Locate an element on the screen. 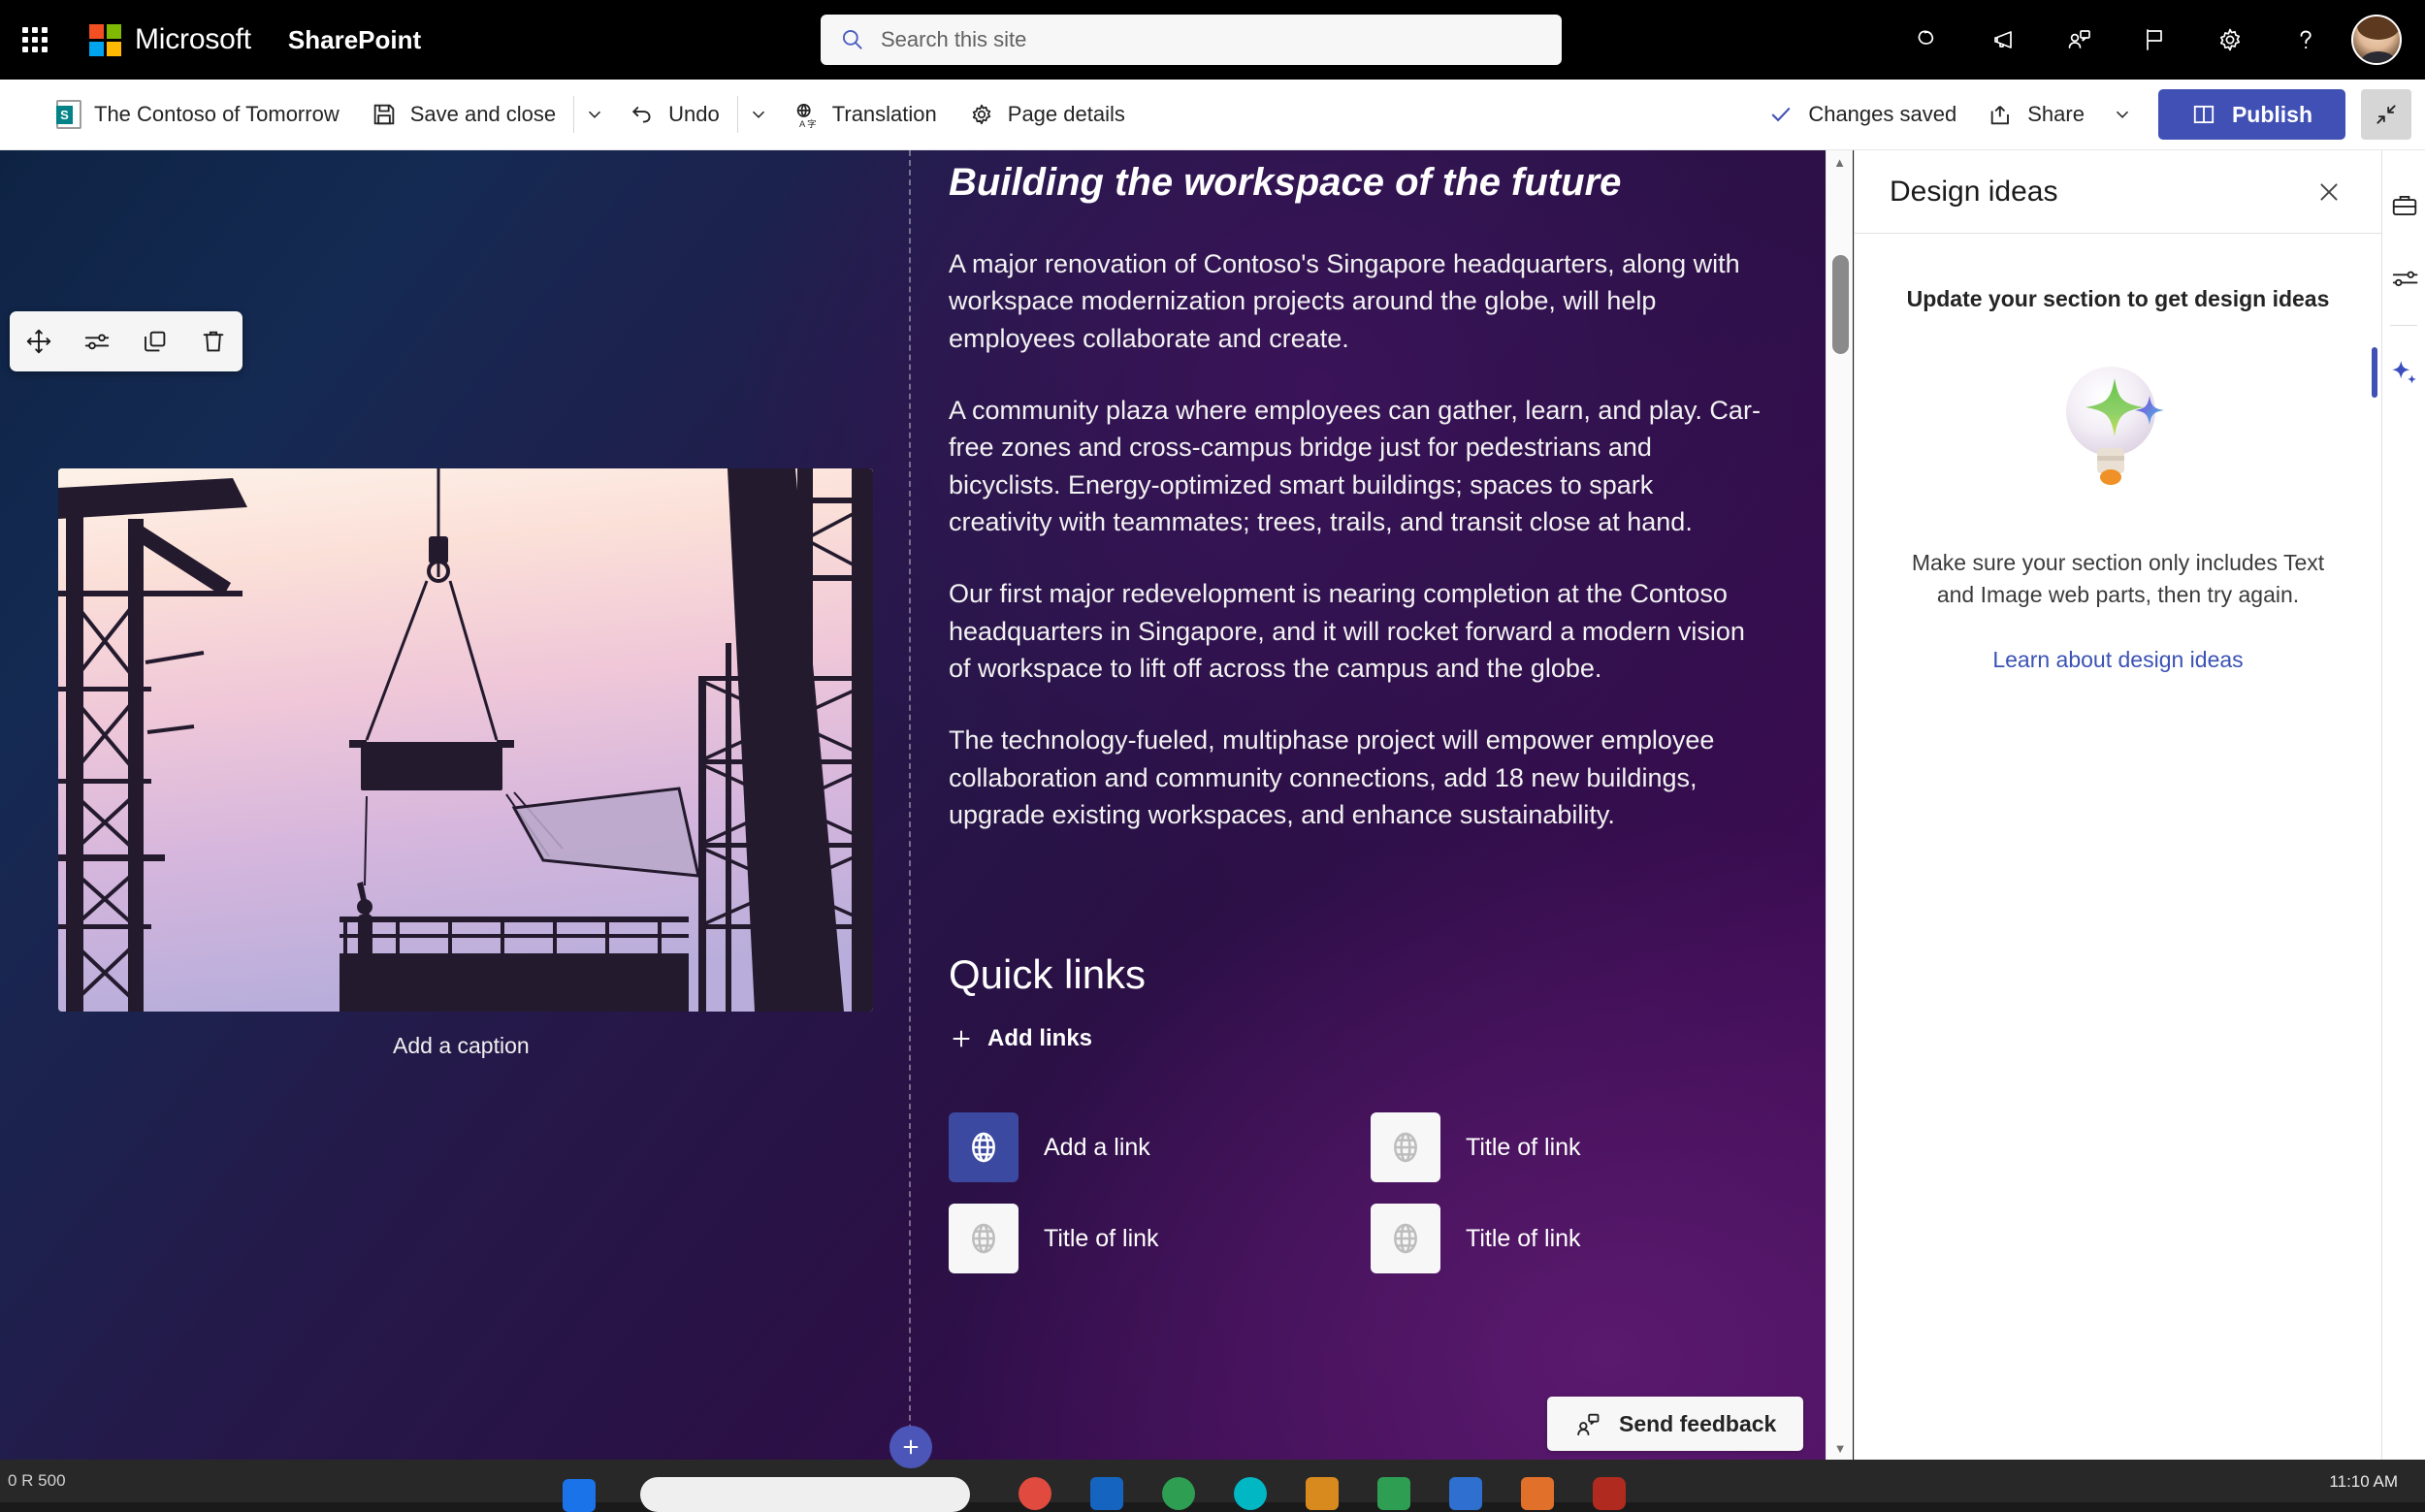  copilot-icon is located at coordinates (1927, 40).